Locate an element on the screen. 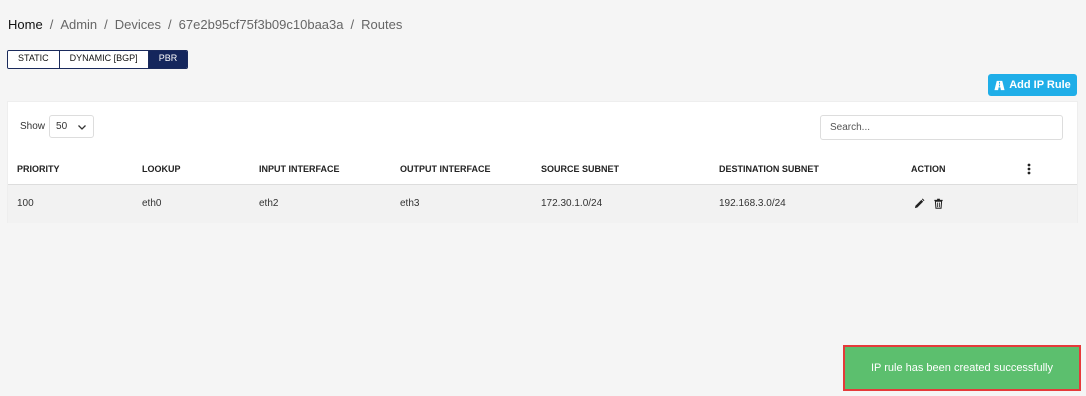  edit-icon is located at coordinates (919, 203).